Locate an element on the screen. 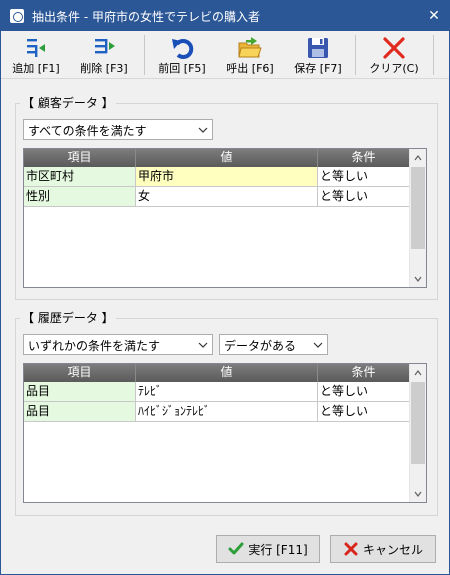  history-match-mode-value: いずれかの条件を満たす is located at coordinates (94, 346).